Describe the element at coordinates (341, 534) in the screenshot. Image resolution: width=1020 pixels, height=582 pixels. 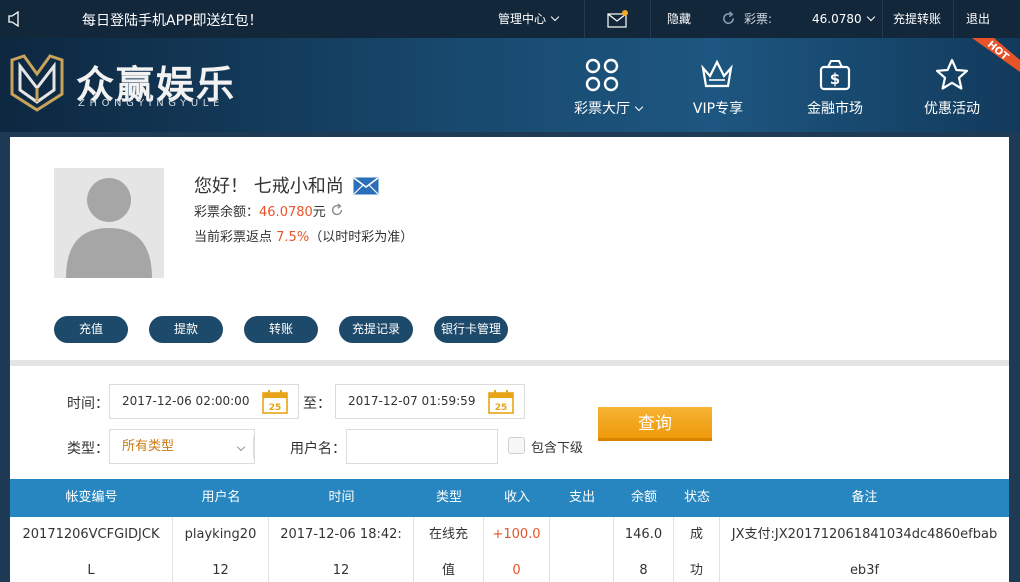
I see `cell-line: 2017-12-06 18:42:` at that location.